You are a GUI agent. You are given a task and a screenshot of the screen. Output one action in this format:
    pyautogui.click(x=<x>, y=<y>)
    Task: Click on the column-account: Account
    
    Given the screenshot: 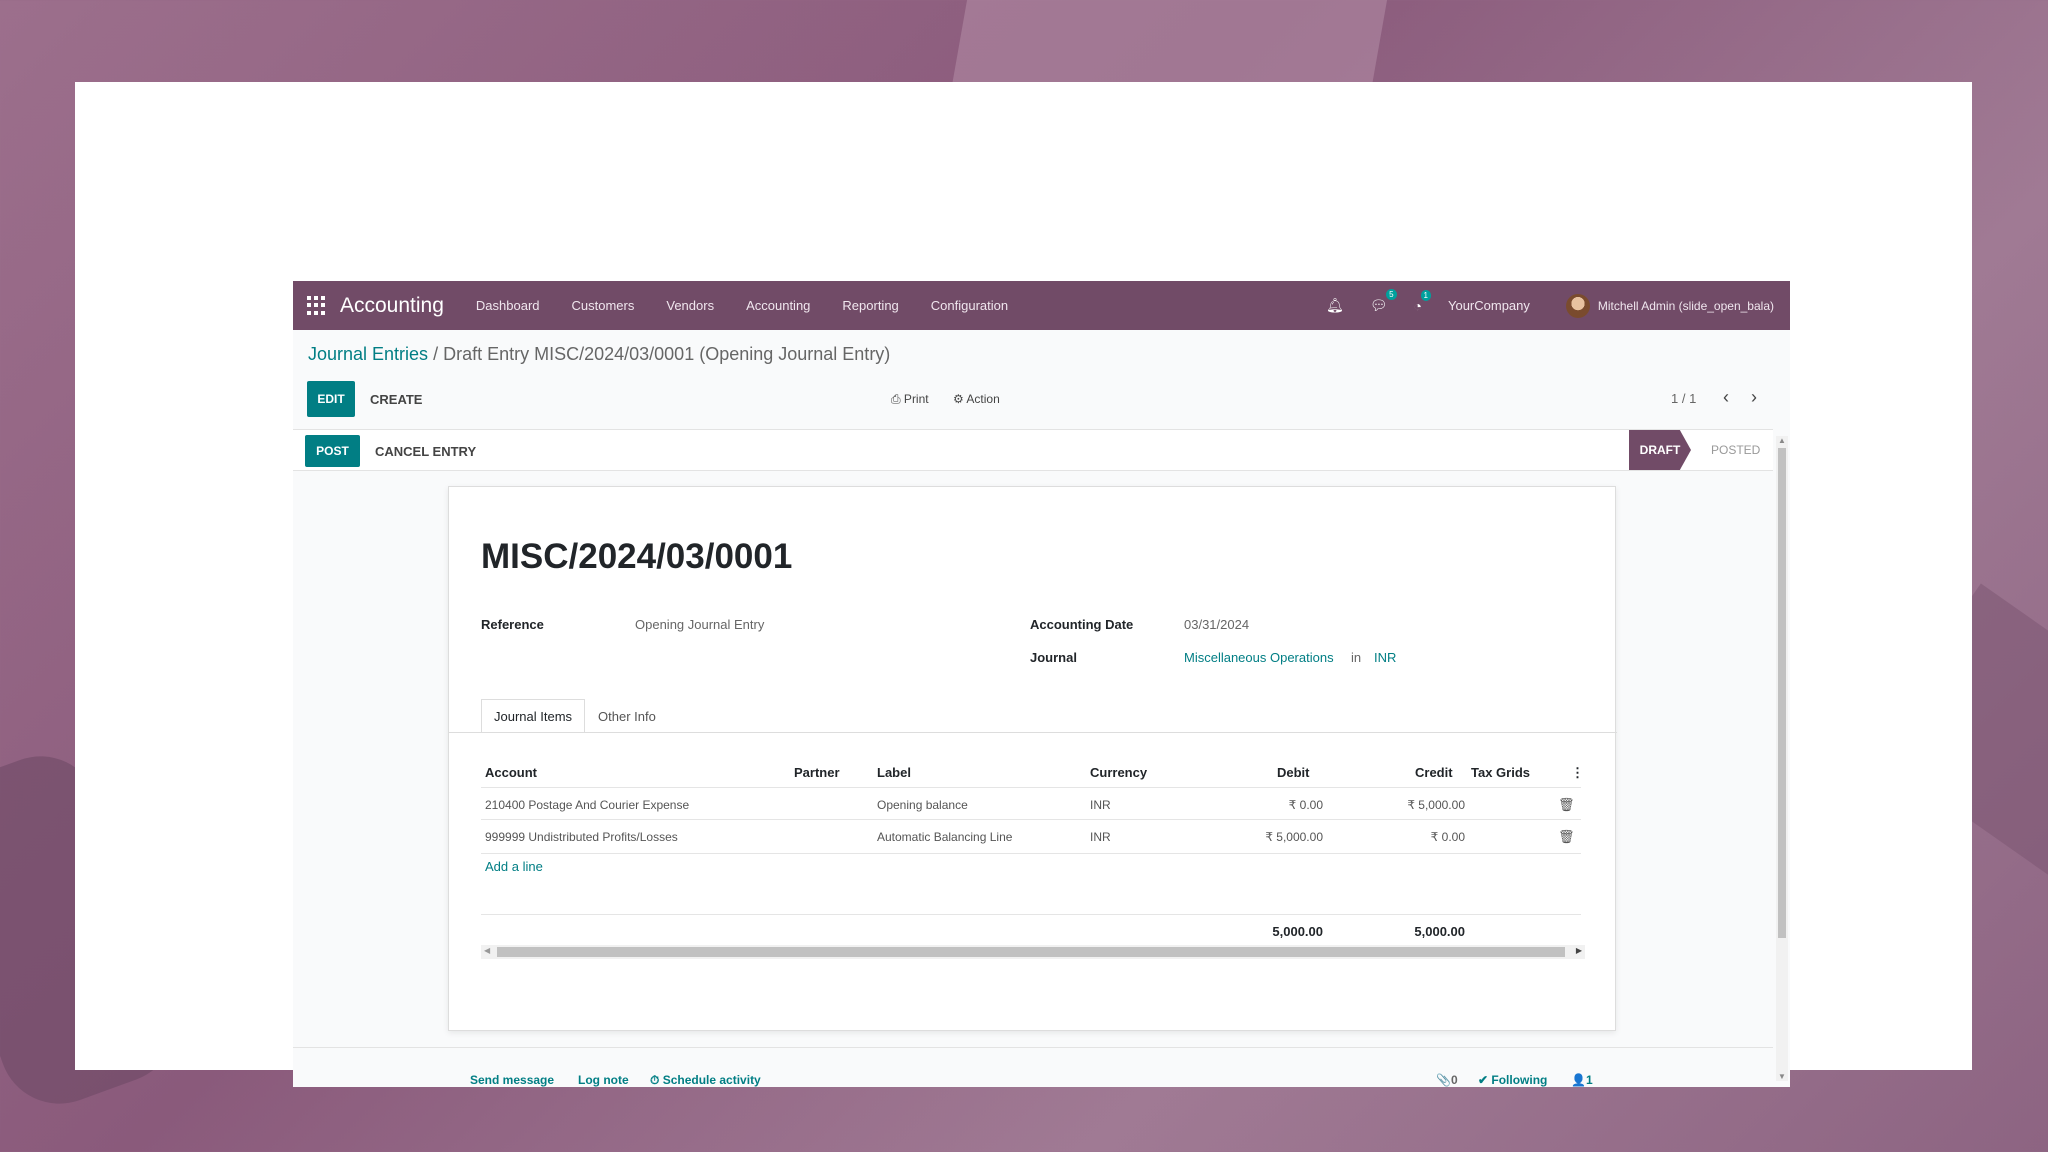 What is the action you would take?
    pyautogui.click(x=511, y=772)
    